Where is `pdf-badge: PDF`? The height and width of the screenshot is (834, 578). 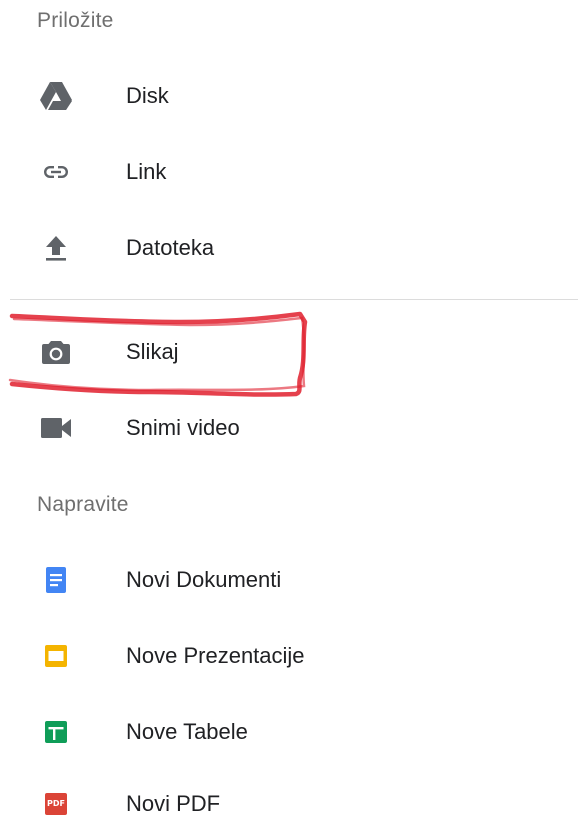
pdf-badge: PDF is located at coordinates (56, 804).